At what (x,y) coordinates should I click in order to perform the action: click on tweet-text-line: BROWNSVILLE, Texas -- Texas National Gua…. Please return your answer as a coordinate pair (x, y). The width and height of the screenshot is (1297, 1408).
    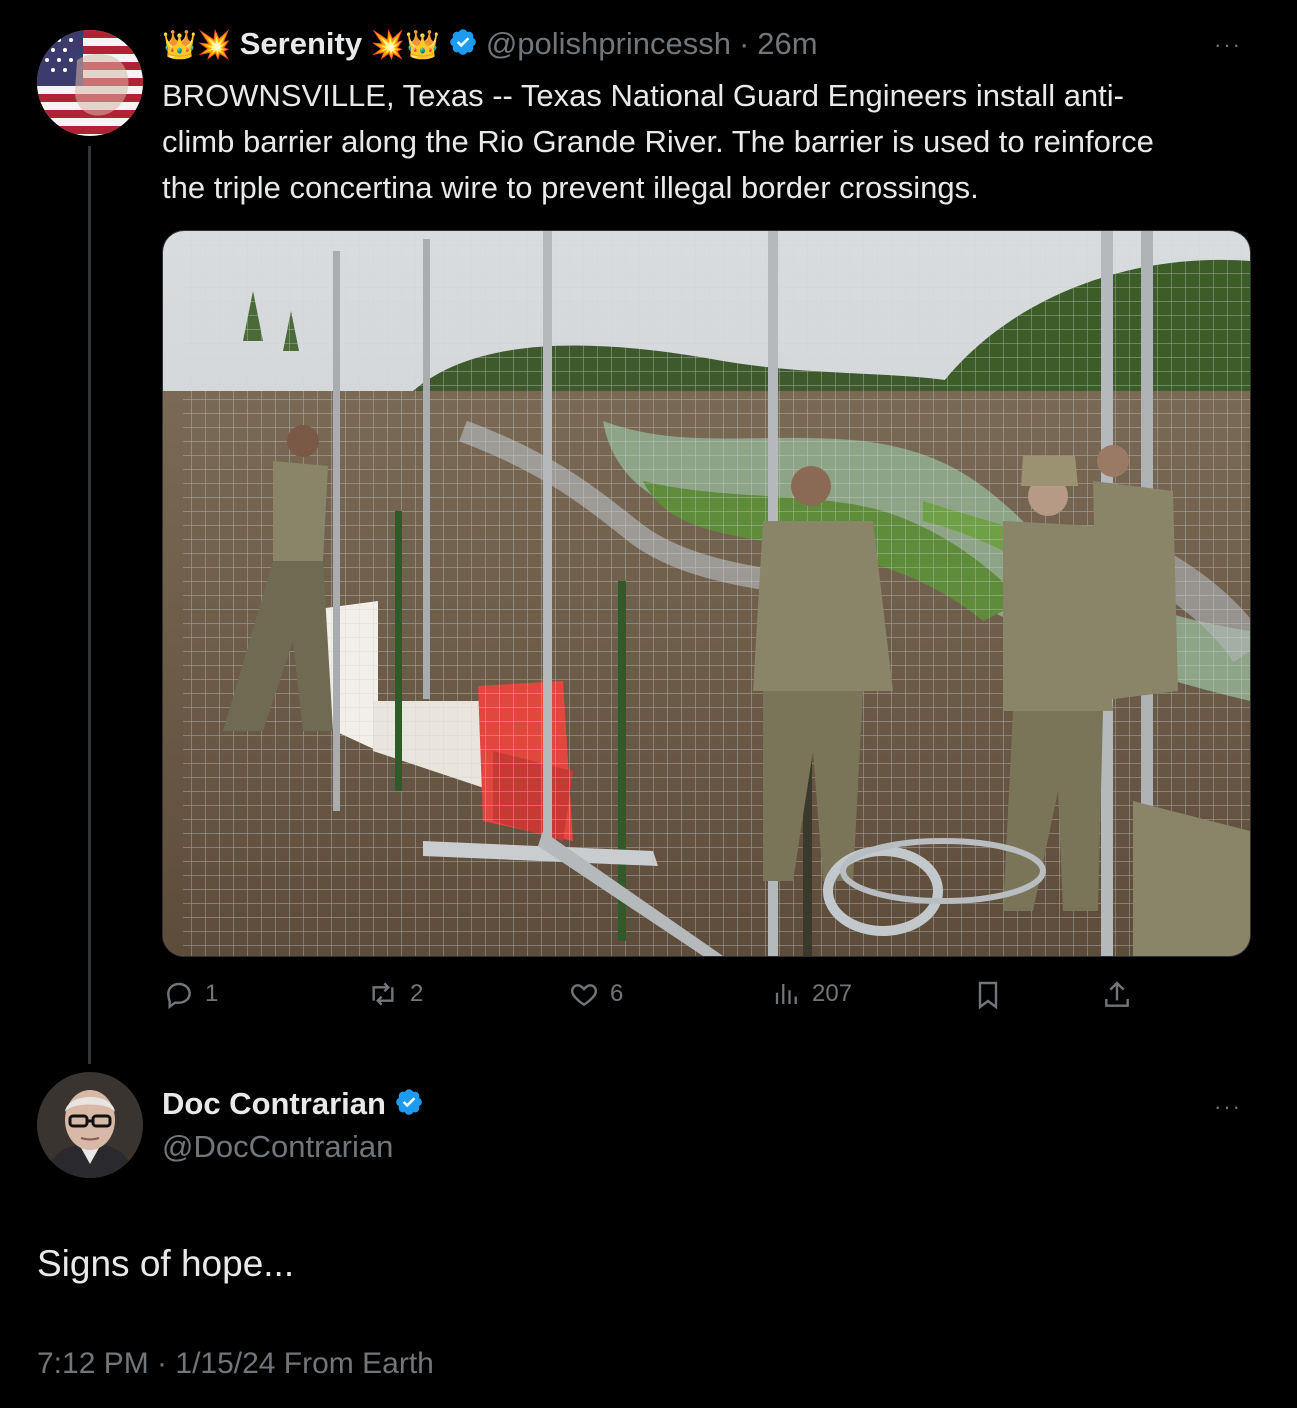
    Looking at the image, I should click on (643, 95).